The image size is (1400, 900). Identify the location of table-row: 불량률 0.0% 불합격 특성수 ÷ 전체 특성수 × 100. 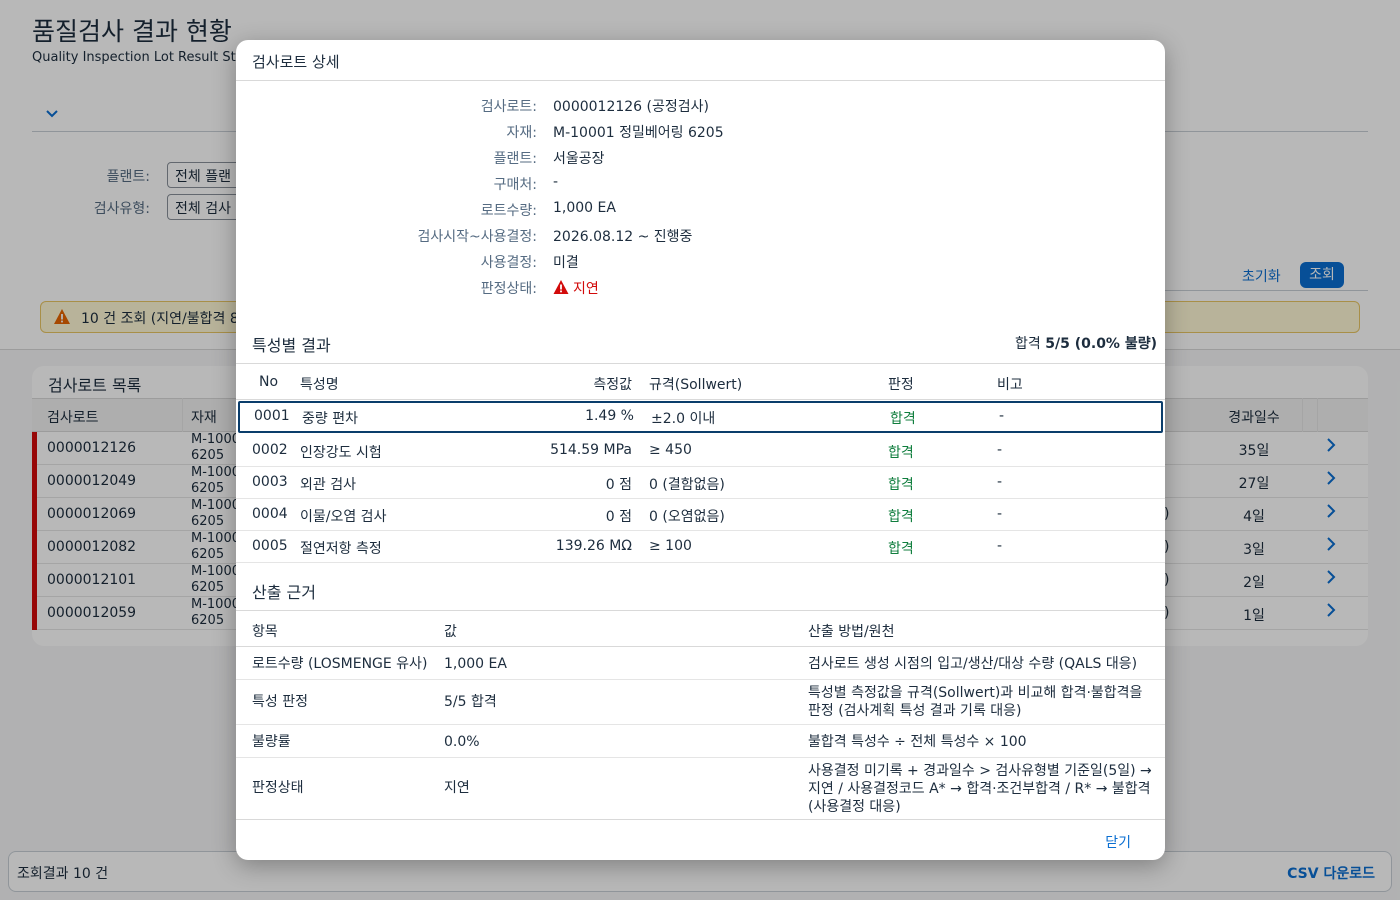
(700, 742).